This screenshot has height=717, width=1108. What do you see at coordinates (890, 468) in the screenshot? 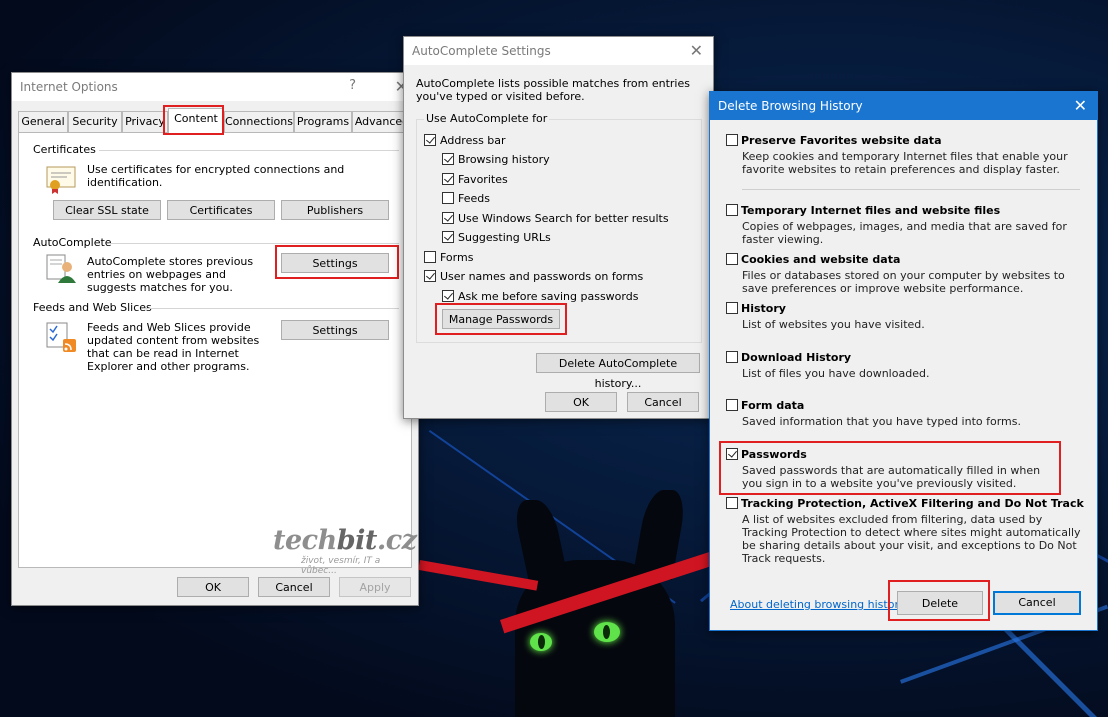
I see `passwords-highlight` at bounding box center [890, 468].